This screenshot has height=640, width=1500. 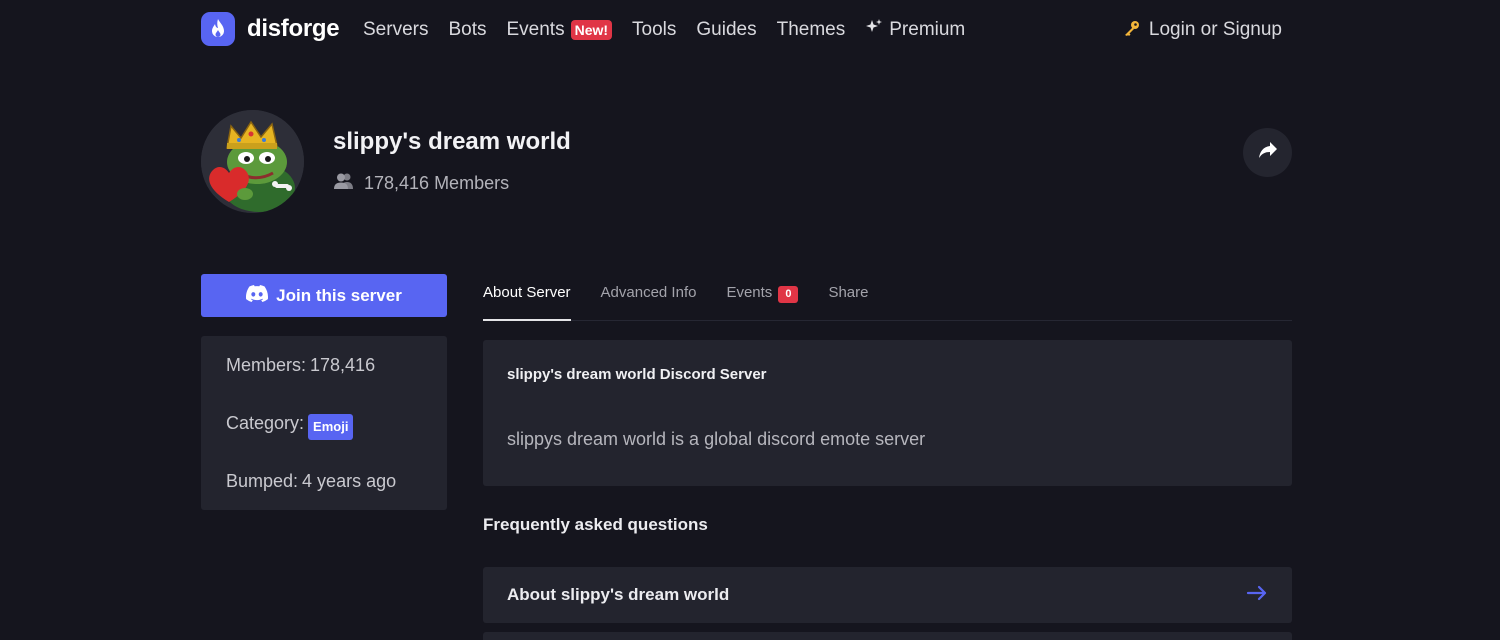 I want to click on faq-item: About slippy's dream world, so click(x=887, y=595).